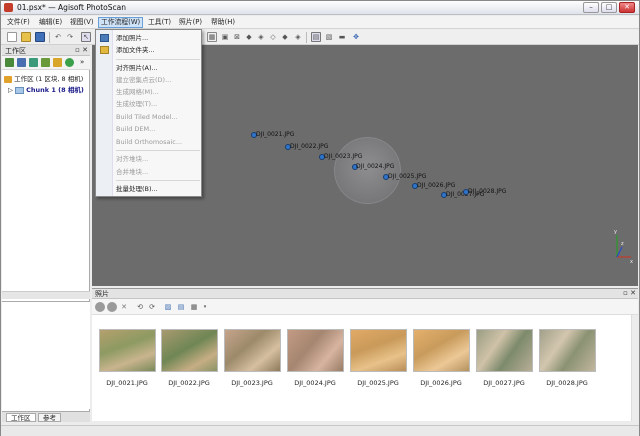 This screenshot has height=436, width=640. What do you see at coordinates (634, 368) in the screenshot?
I see `photos-scrollbar` at bounding box center [634, 368].